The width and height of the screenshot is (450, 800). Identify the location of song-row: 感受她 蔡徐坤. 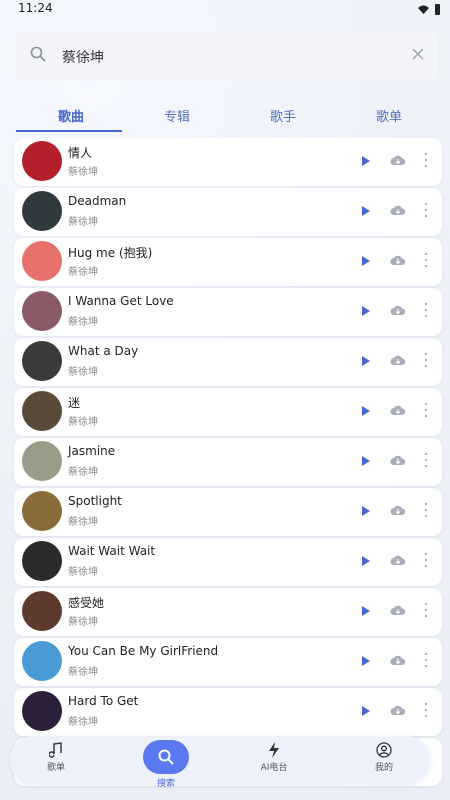
(228, 612).